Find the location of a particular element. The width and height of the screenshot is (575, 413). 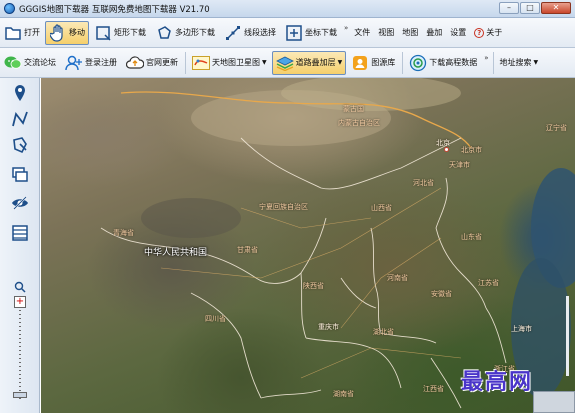

line-select-button: 线段选择 is located at coordinates (250, 33).